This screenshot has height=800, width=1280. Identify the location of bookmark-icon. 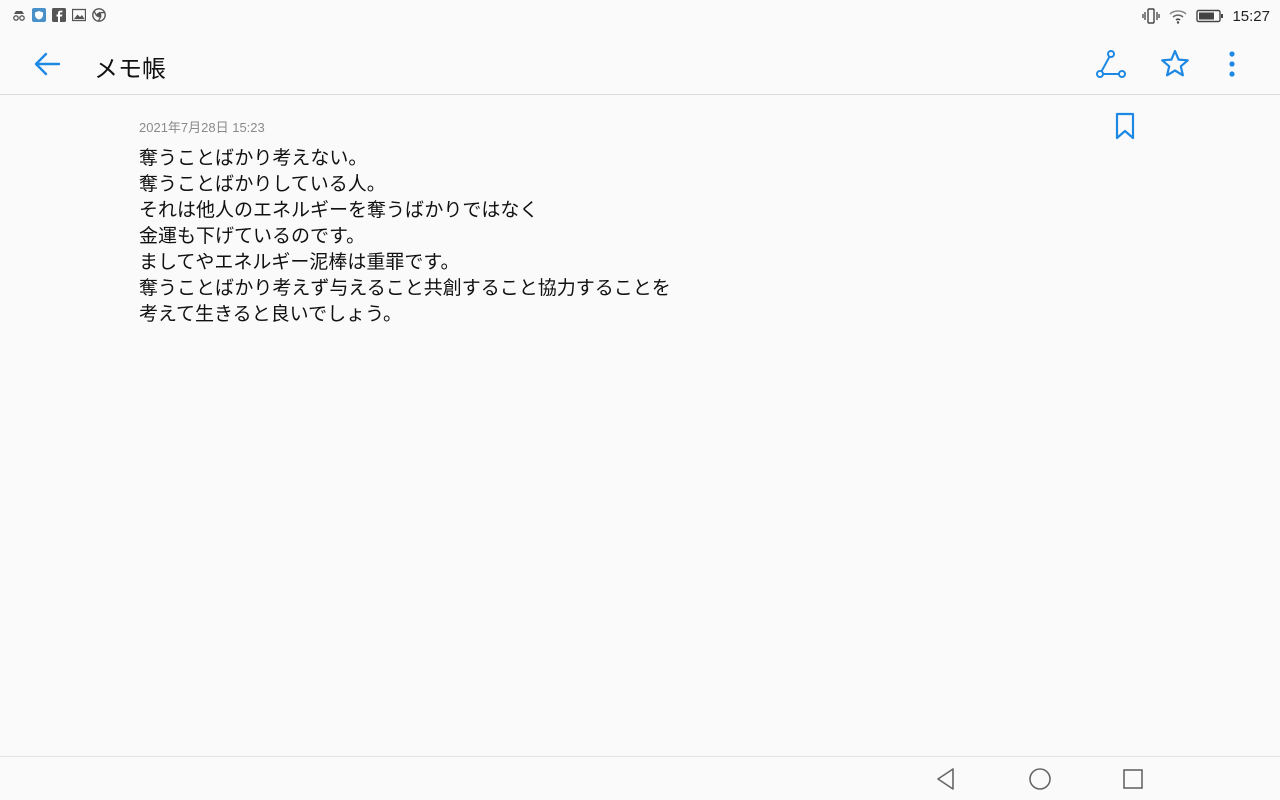
(1125, 126).